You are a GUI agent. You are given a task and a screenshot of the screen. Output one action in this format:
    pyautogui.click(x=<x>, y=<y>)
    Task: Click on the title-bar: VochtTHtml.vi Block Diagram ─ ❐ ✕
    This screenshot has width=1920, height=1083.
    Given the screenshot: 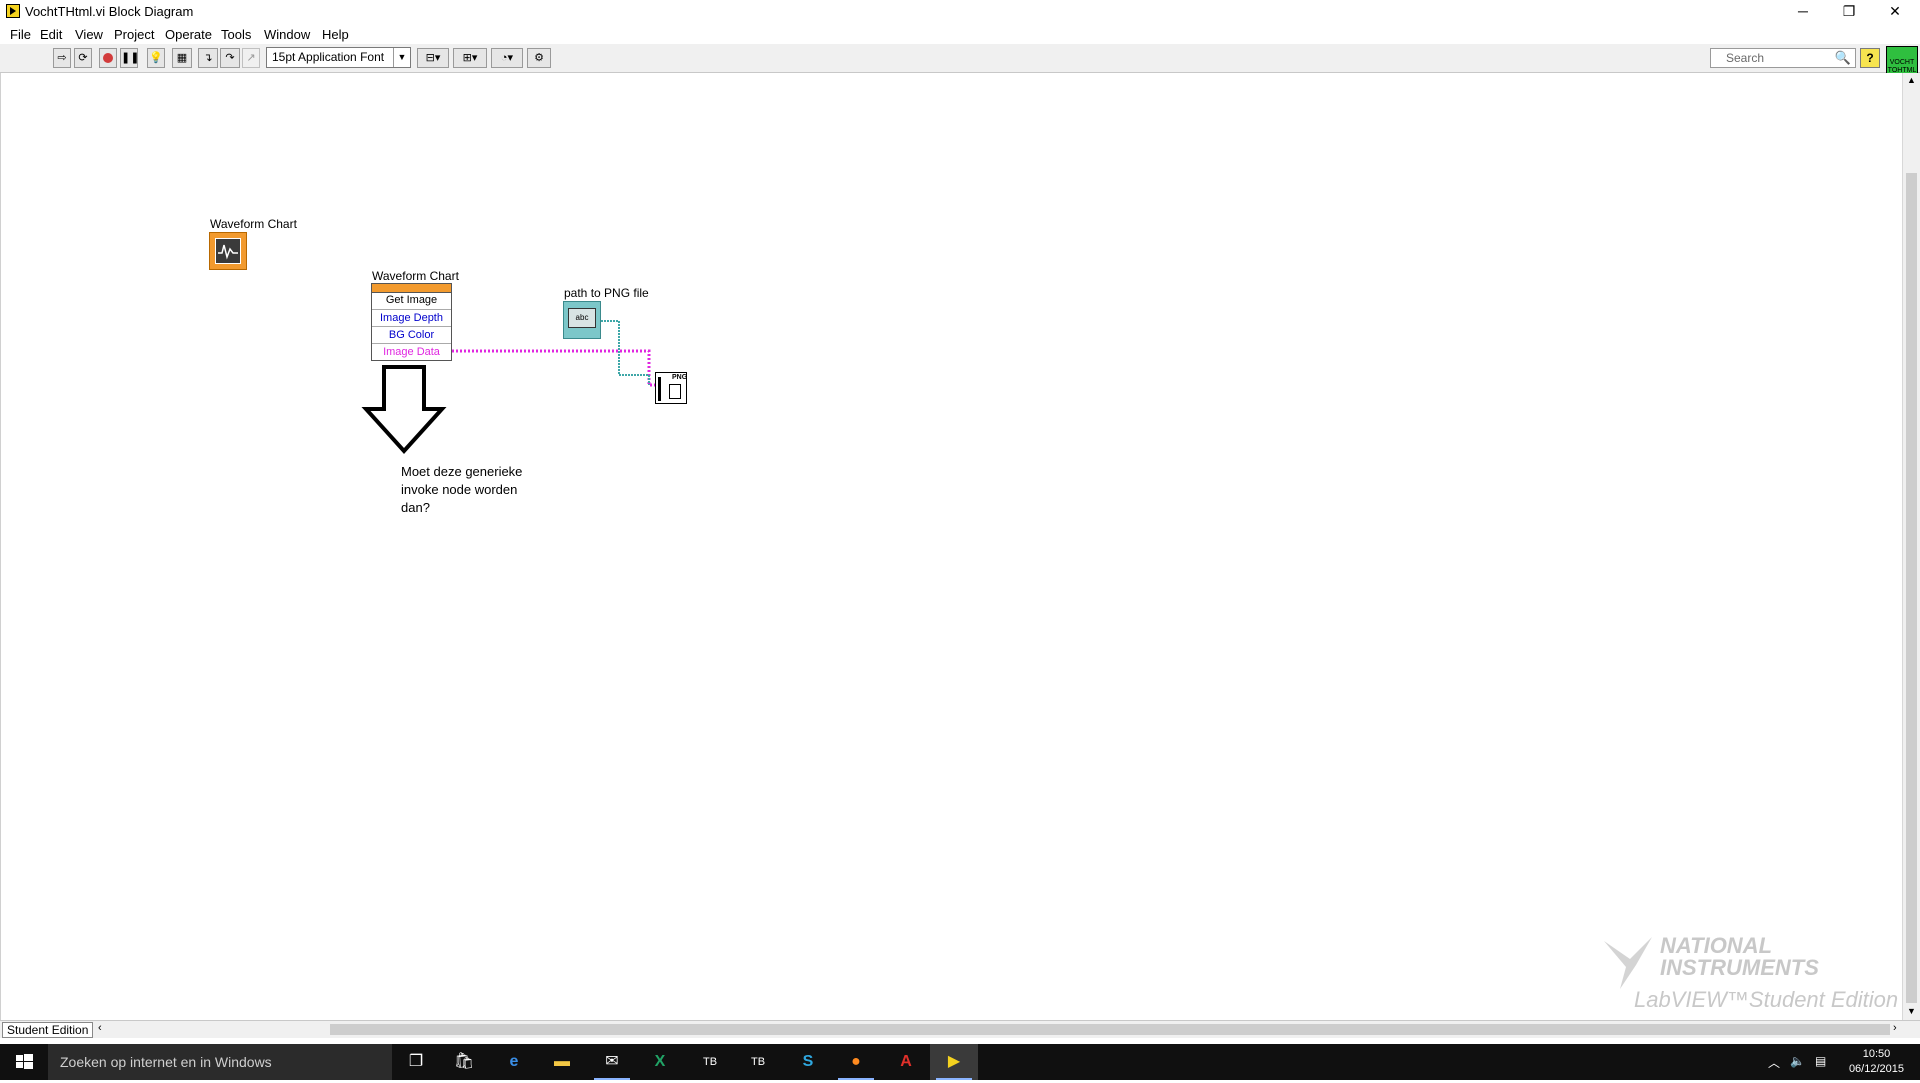 What is the action you would take?
    pyautogui.click(x=960, y=12)
    